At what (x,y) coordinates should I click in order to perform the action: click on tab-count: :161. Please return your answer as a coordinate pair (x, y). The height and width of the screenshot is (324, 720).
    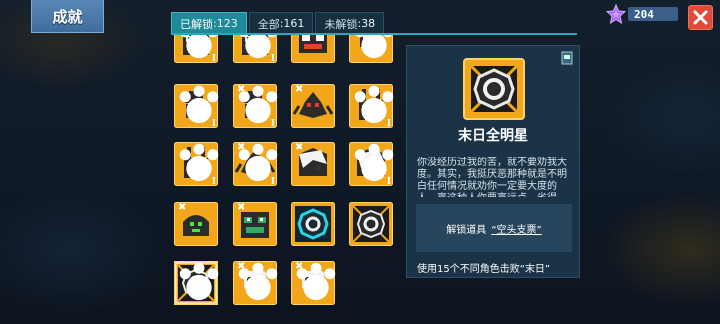
    Looking at the image, I should click on (292, 23).